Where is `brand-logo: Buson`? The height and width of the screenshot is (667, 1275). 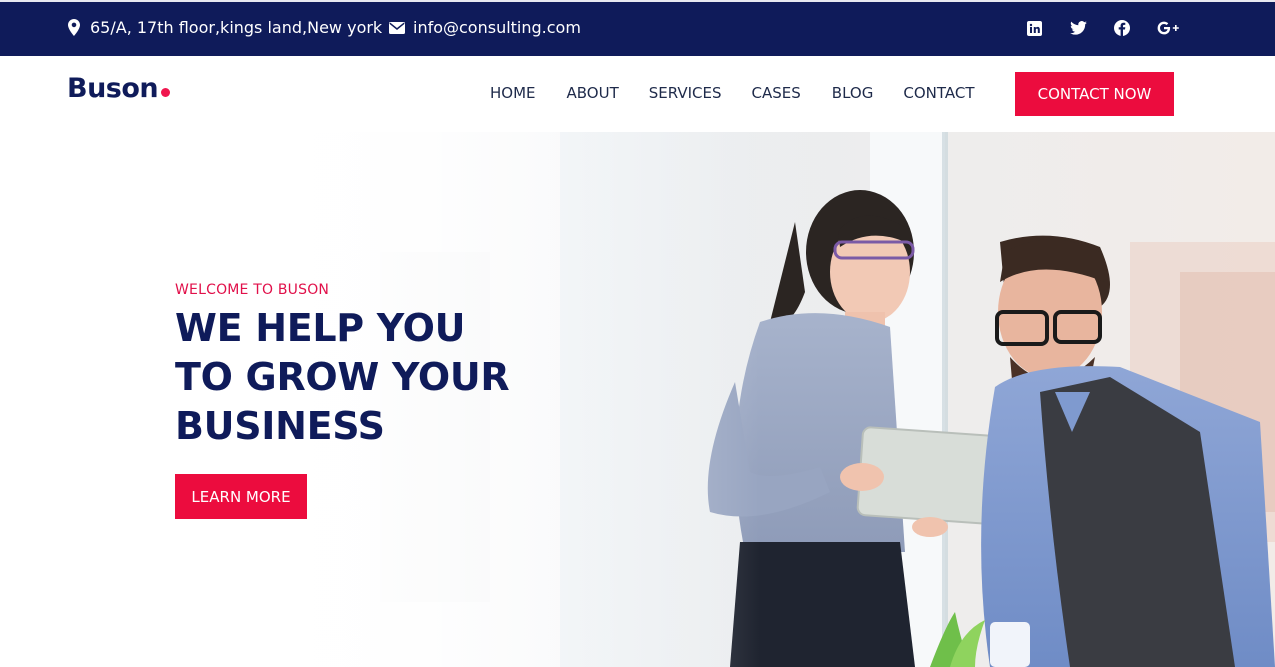
brand-logo: Buson is located at coordinates (119, 88).